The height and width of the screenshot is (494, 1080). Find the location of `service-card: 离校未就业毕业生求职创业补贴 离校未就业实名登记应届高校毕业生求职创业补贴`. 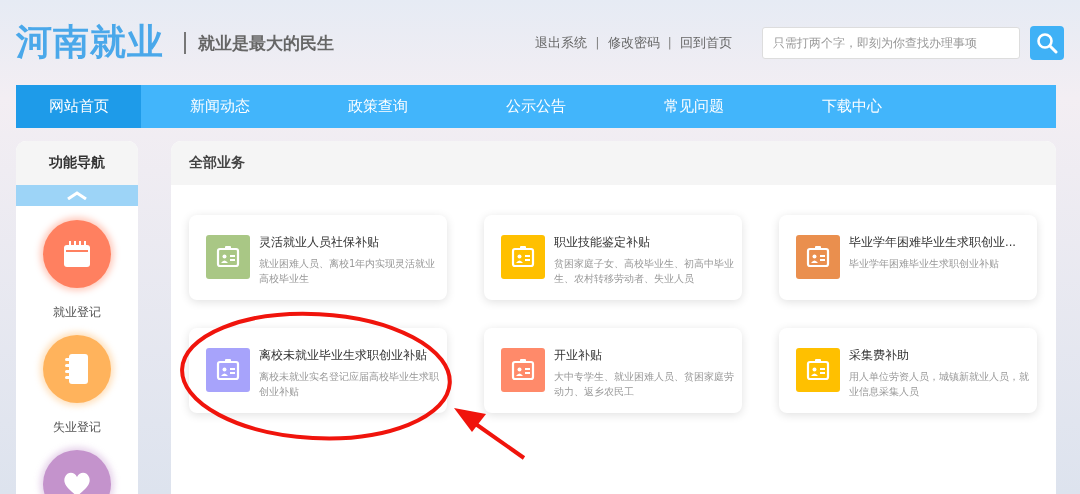

service-card: 离校未就业毕业生求职创业补贴 离校未就业实名登记应届高校毕业生求职创业补贴 is located at coordinates (318, 370).